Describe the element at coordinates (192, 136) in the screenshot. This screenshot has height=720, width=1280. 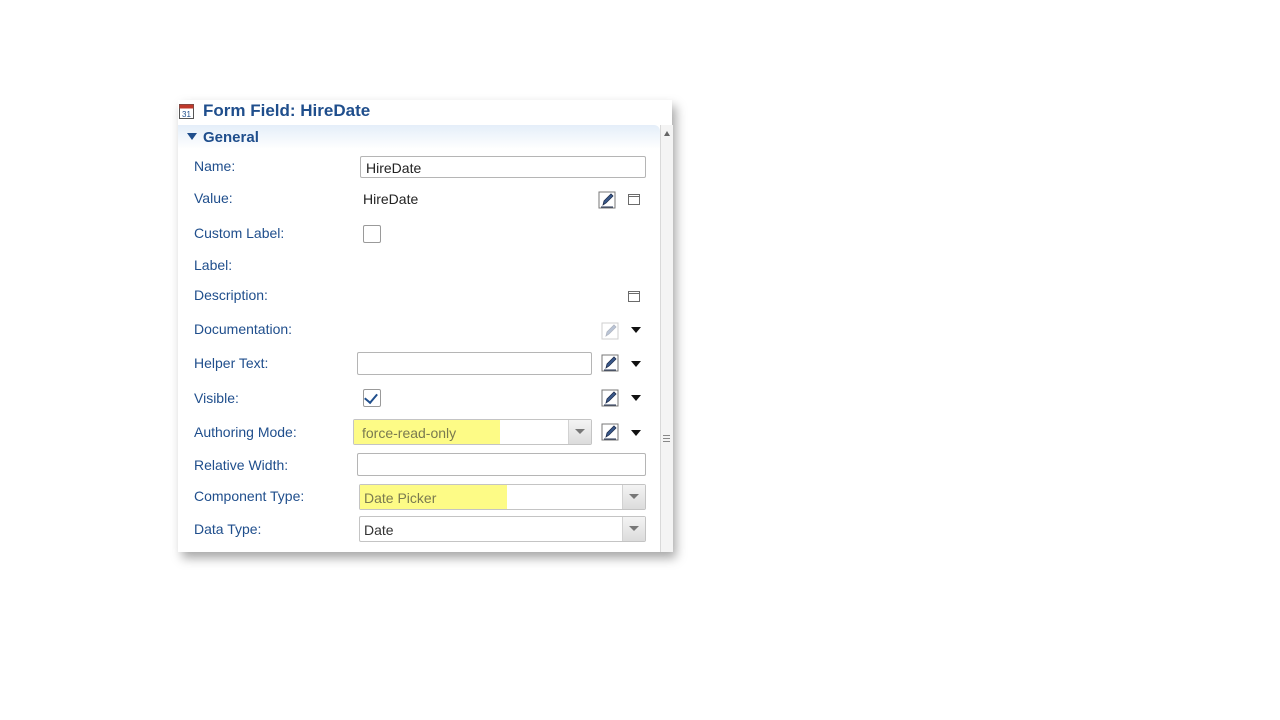
I see `collapse-arrow-icon` at that location.